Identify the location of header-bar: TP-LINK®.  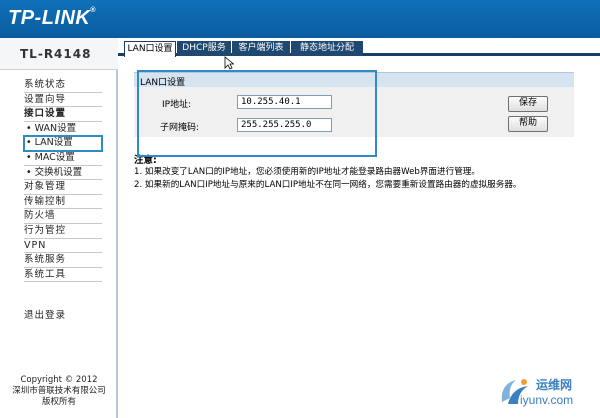
(300, 19).